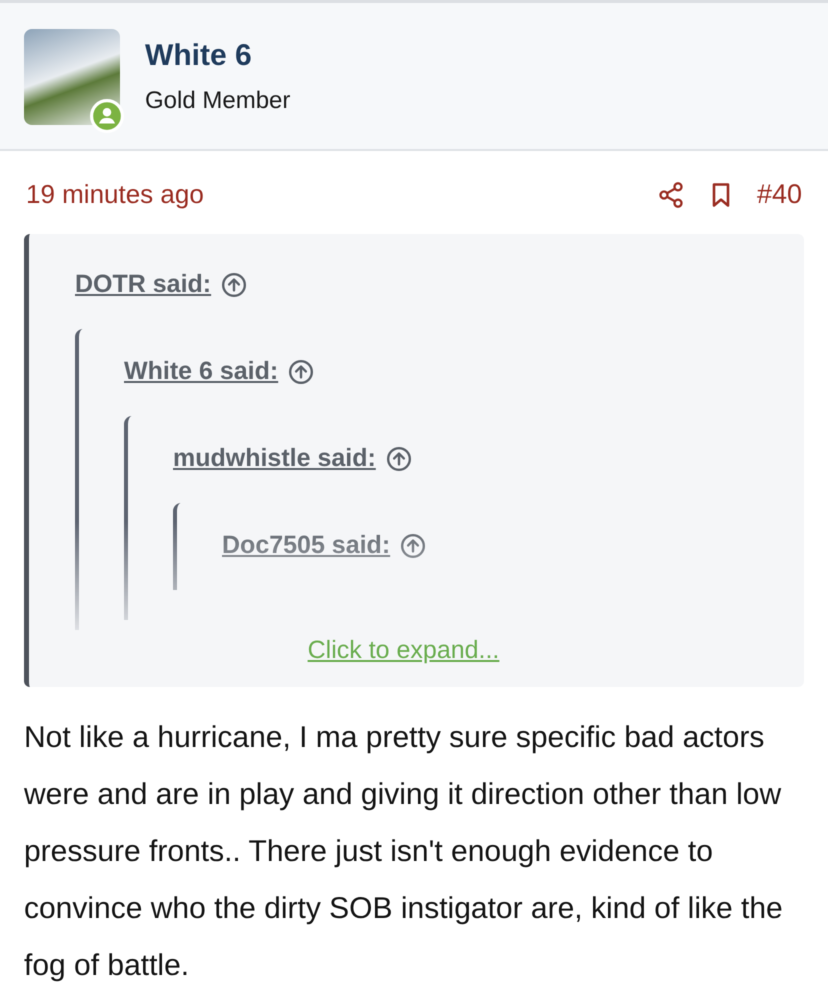  What do you see at coordinates (306, 545) in the screenshot?
I see `quote-author-link: Doc7505 said:` at bounding box center [306, 545].